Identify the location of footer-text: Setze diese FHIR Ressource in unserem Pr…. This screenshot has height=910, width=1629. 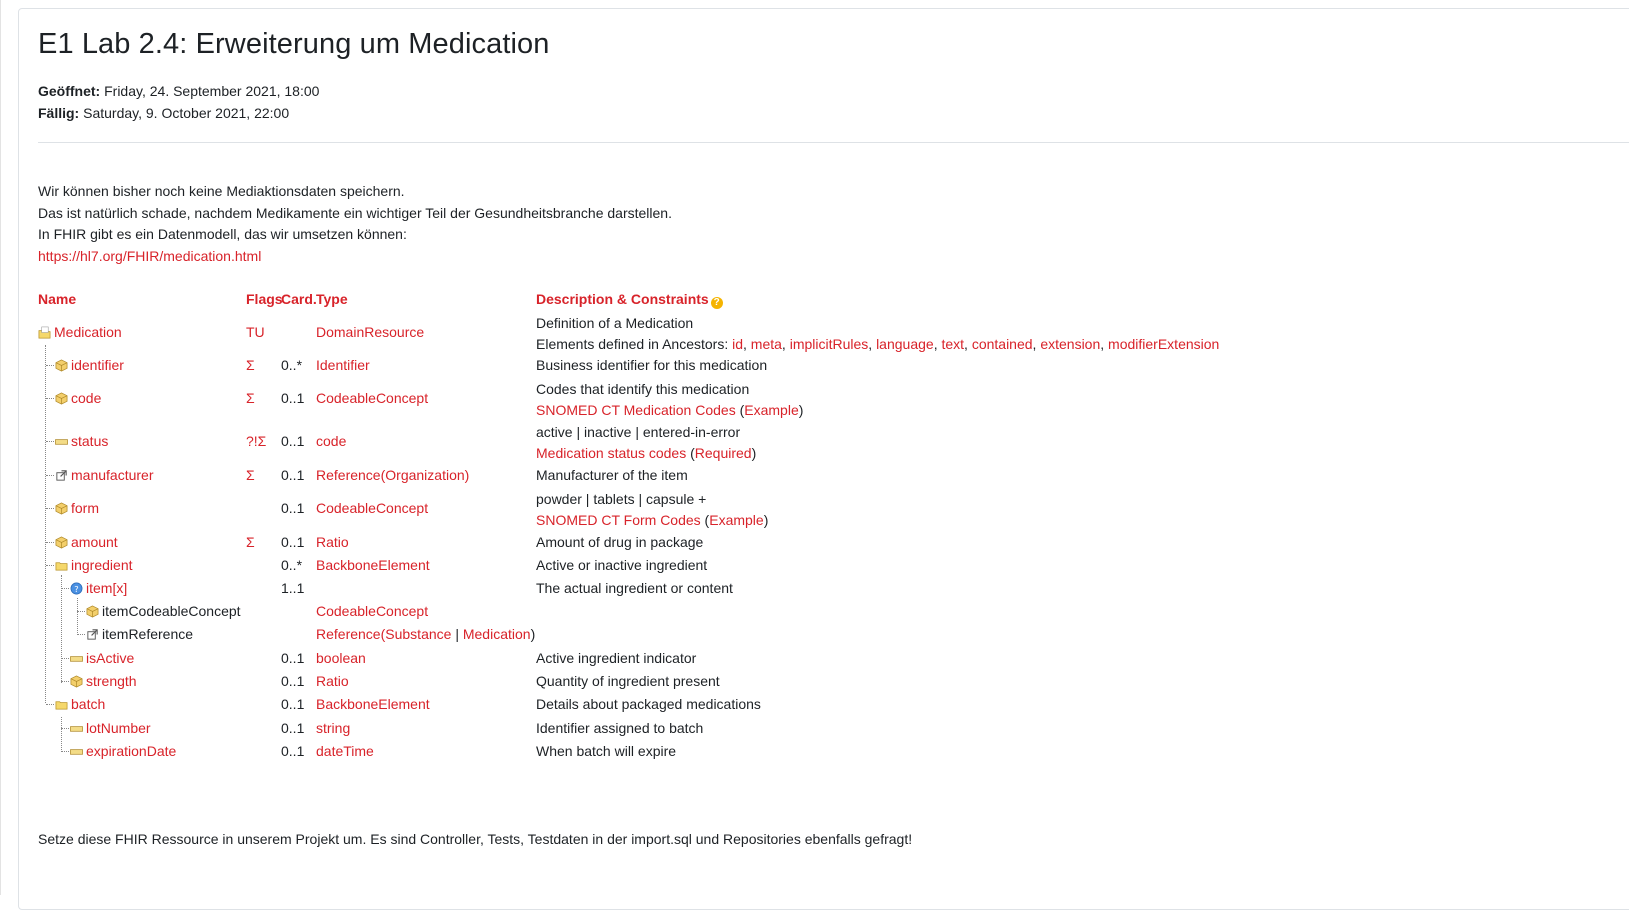
(475, 839).